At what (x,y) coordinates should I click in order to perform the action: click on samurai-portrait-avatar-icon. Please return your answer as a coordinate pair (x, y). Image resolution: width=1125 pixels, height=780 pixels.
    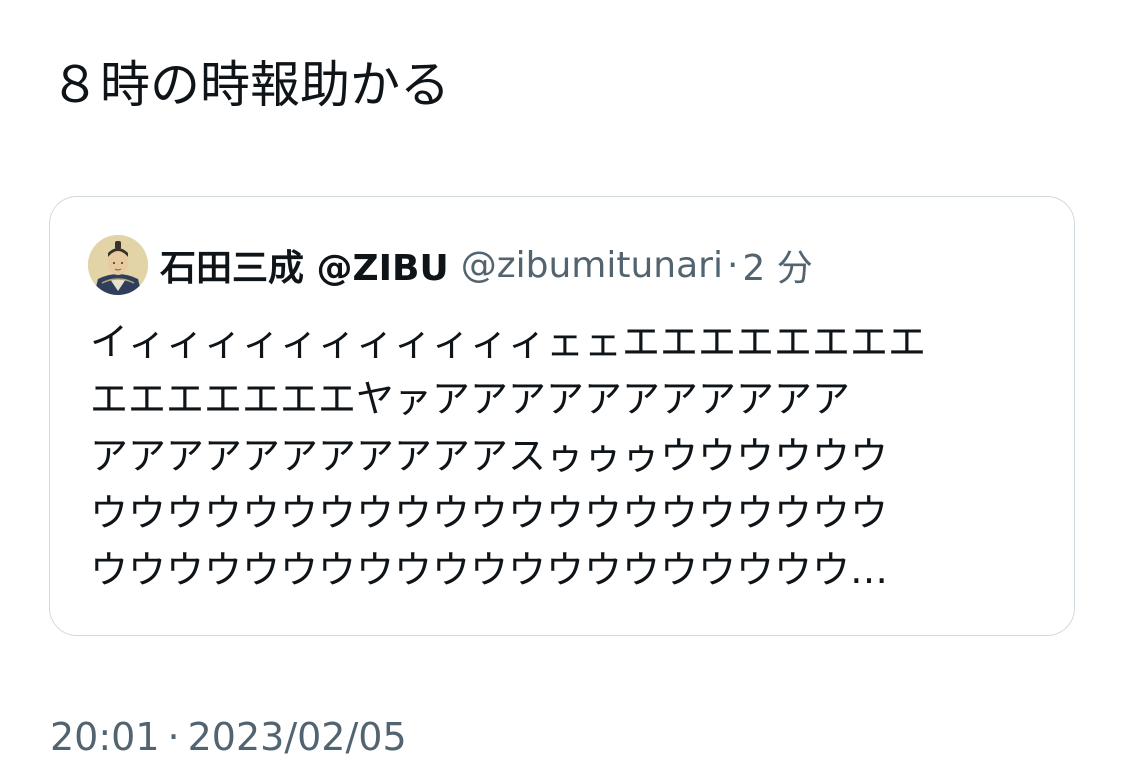
    Looking at the image, I should click on (118, 265).